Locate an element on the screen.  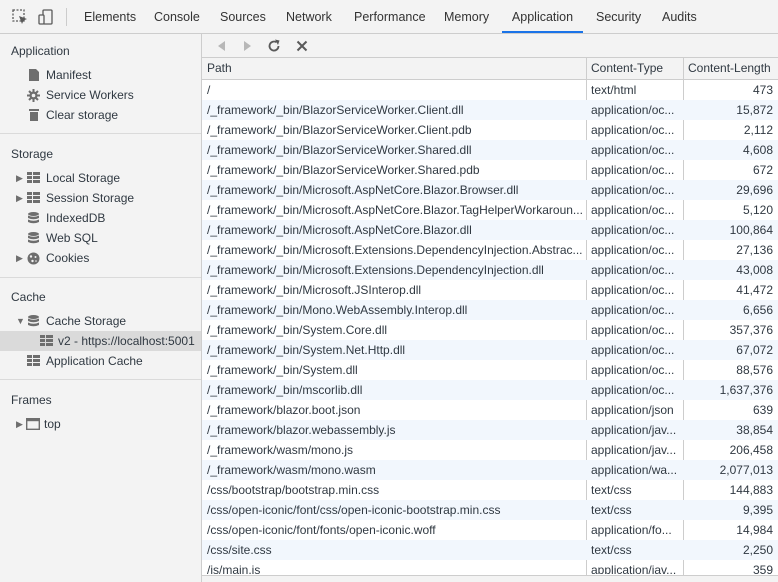
cell-content-length: 67,072 is located at coordinates (754, 350).